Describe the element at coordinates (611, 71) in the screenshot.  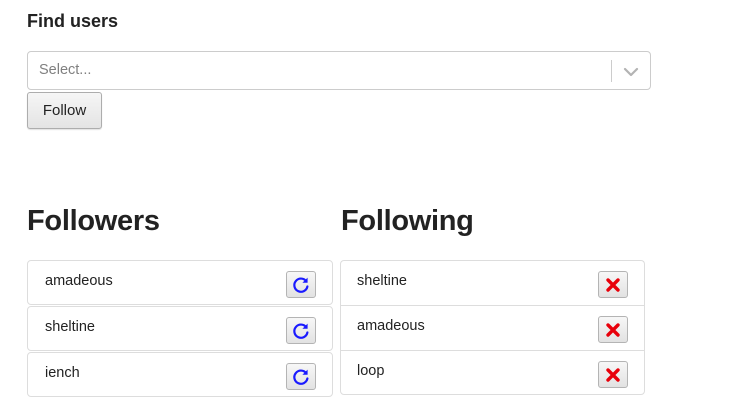
I see `select-separator` at that location.